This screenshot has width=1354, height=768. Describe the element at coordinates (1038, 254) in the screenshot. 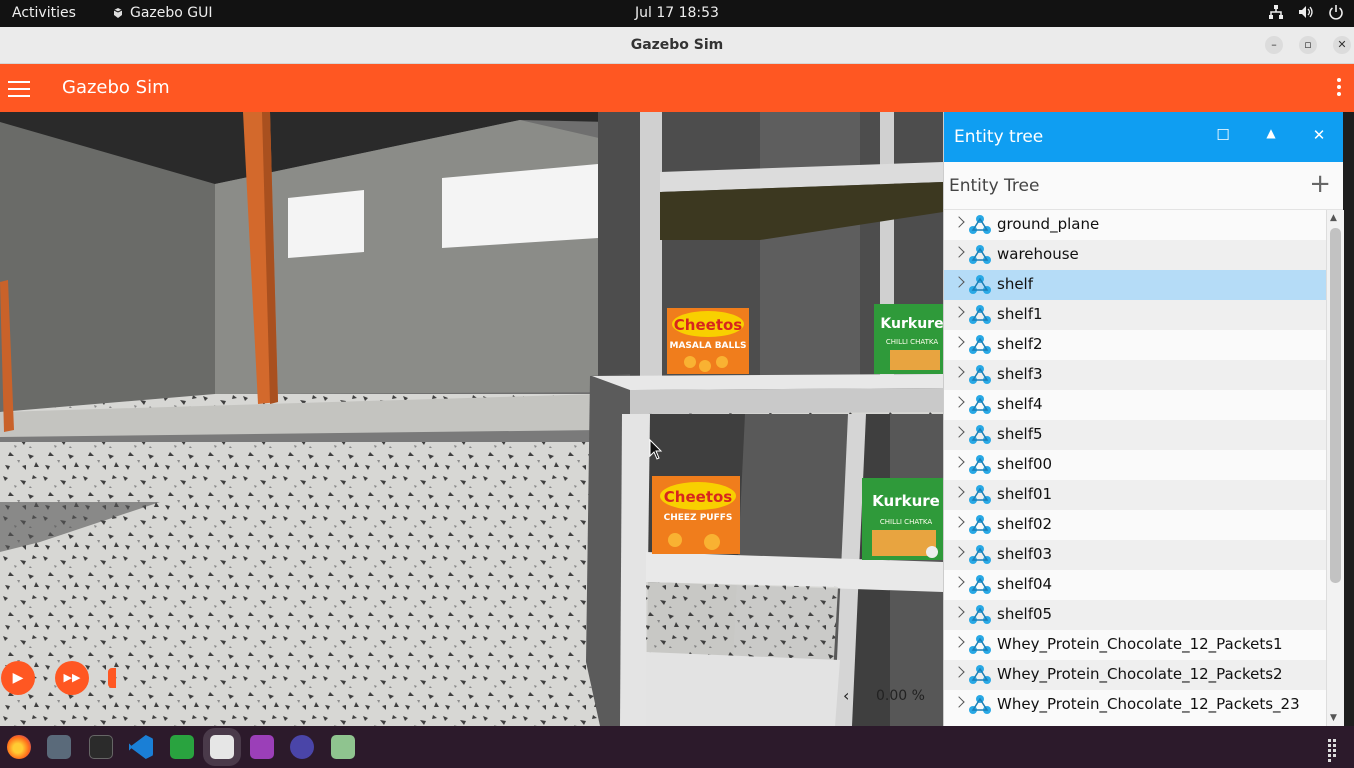

I see `tree-row-label: warehouse` at that location.